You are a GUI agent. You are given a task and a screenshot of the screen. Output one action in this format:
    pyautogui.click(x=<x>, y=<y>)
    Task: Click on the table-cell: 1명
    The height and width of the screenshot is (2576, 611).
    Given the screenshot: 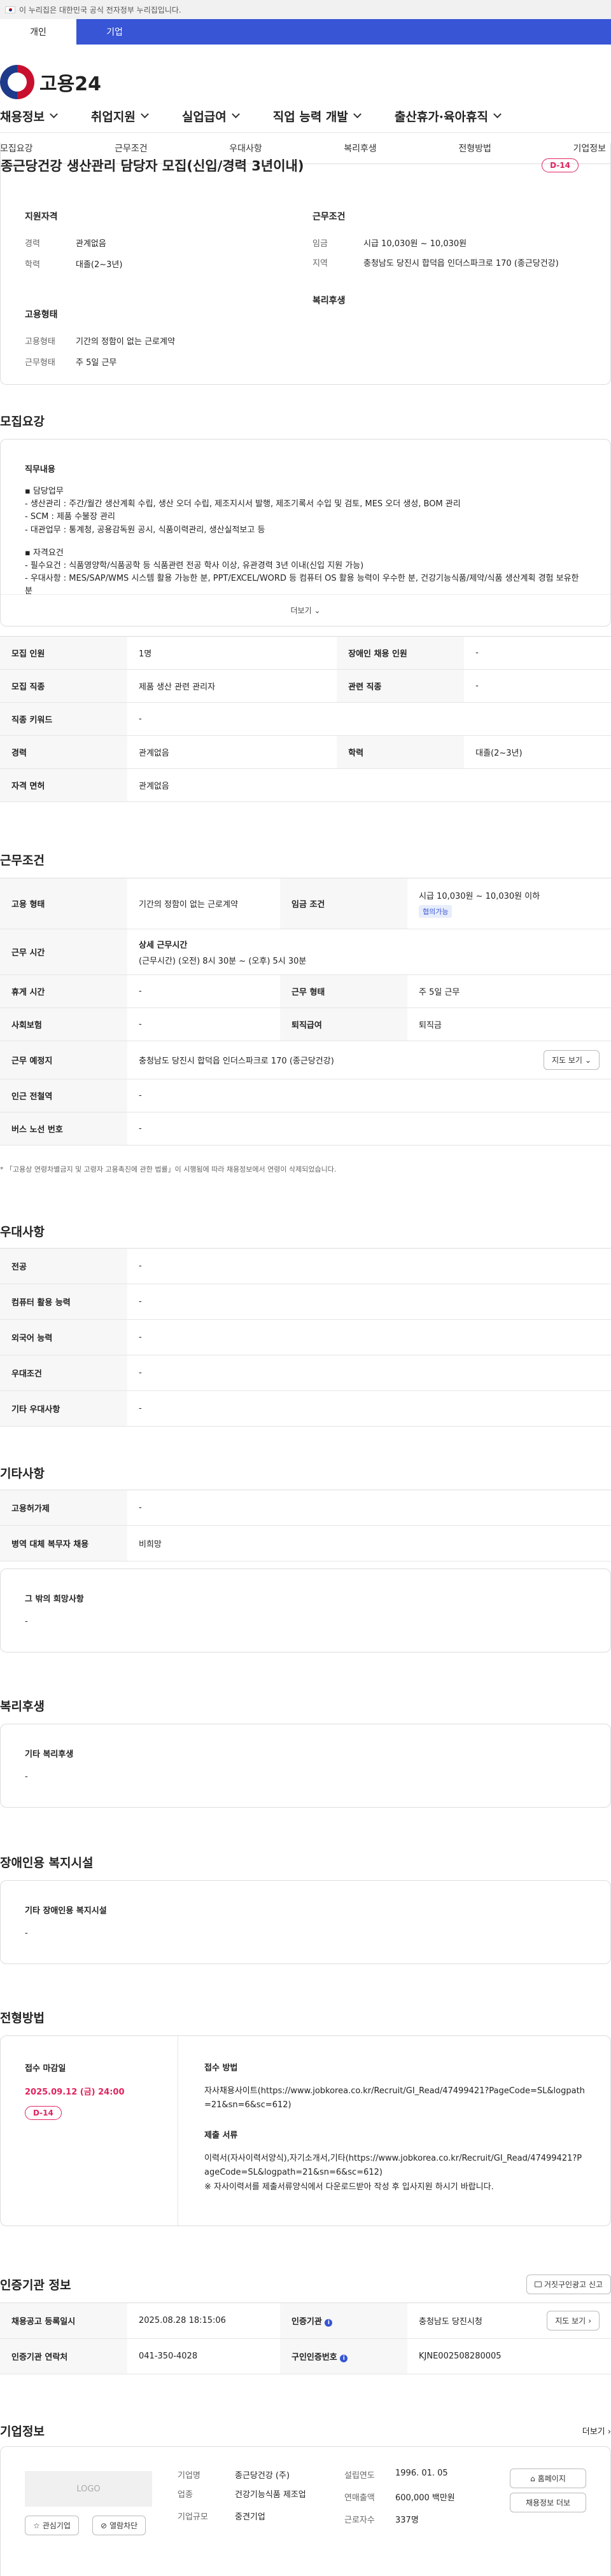 What is the action you would take?
    pyautogui.click(x=232, y=653)
    